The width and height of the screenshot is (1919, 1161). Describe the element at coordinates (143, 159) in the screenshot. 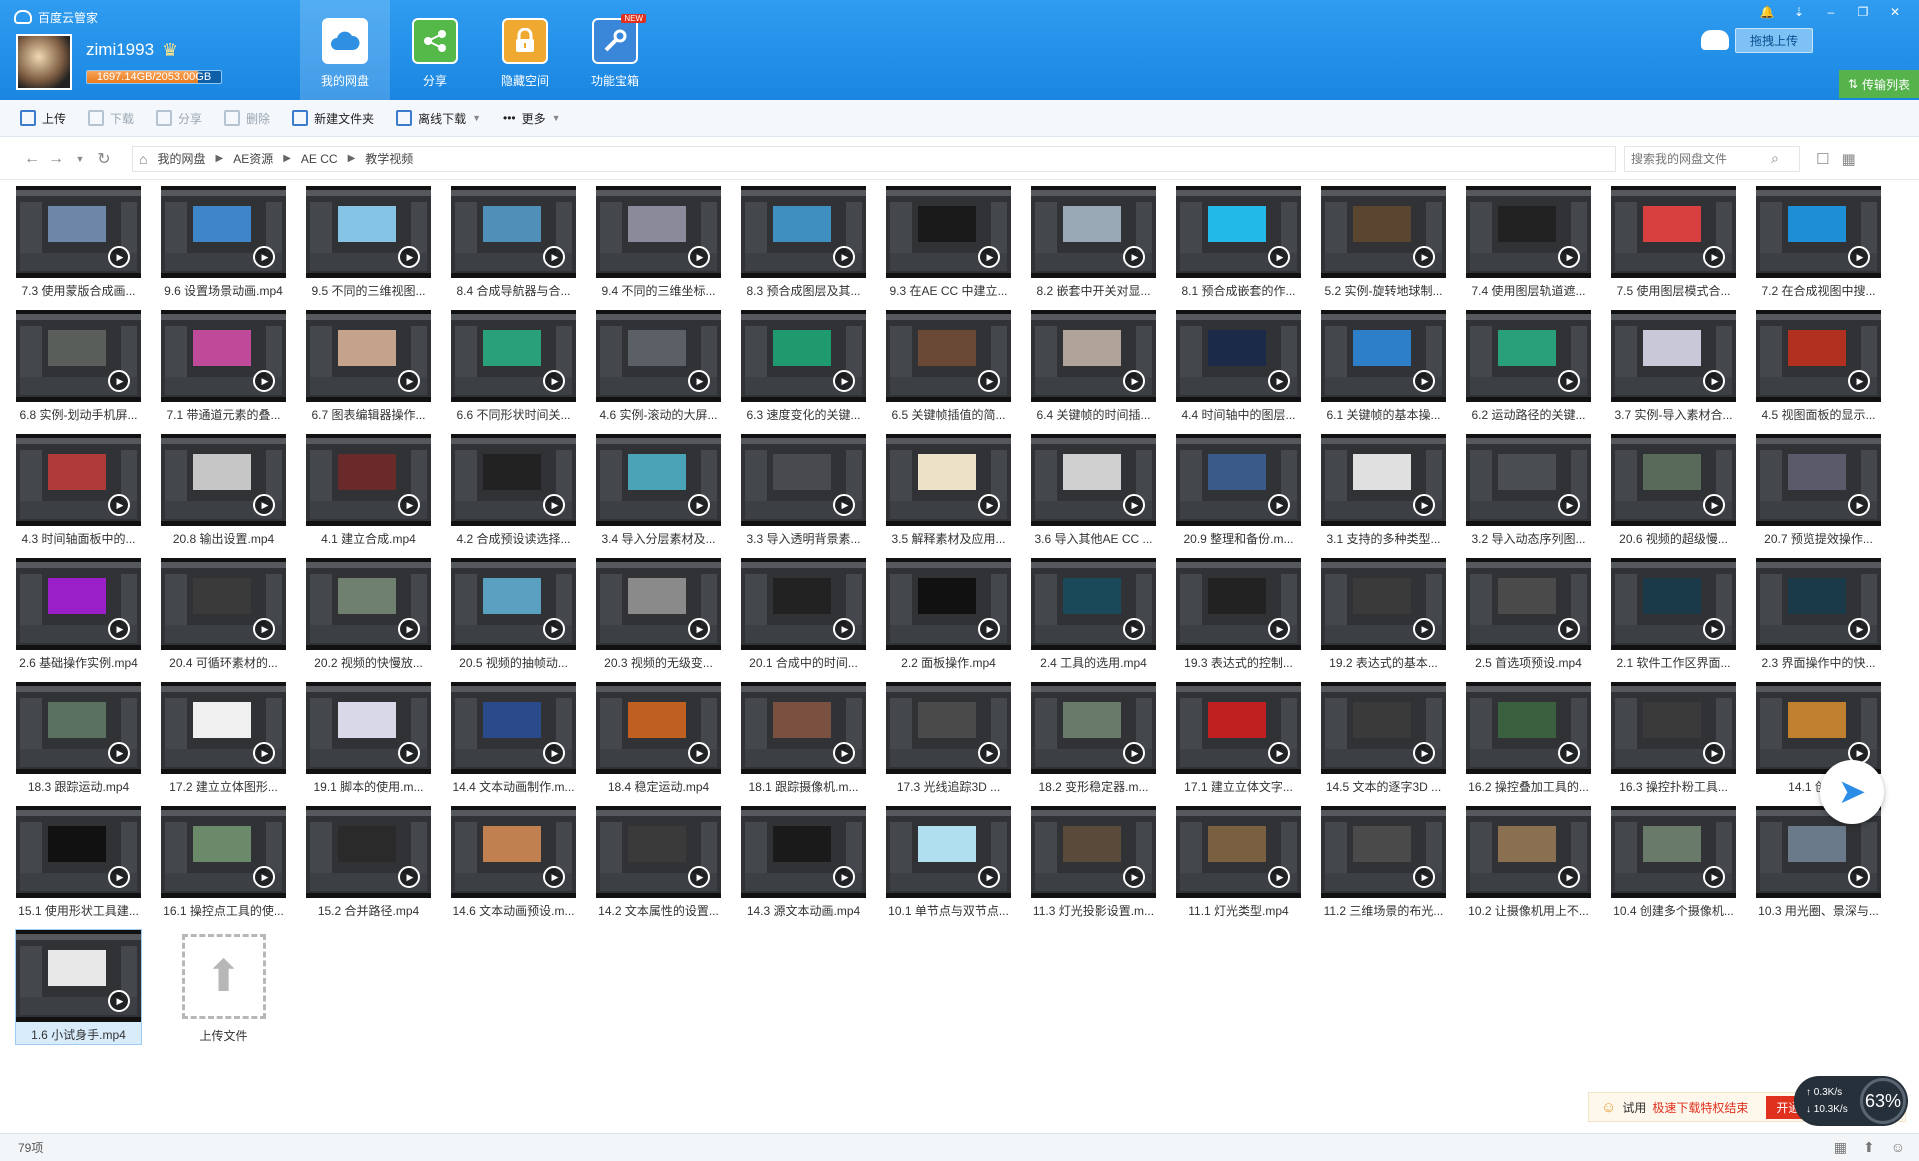

I see `home-icon: ⌂` at that location.